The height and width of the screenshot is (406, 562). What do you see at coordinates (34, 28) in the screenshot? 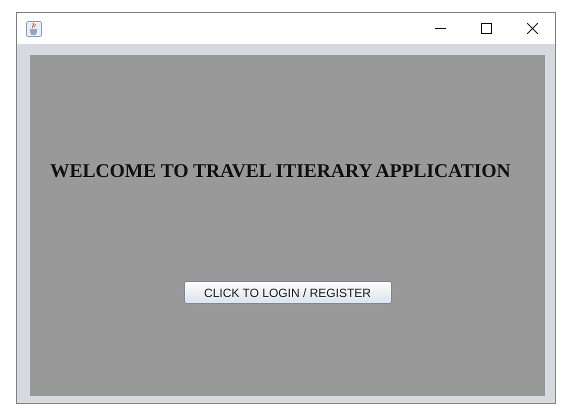
I see `coffee-cup-icon` at bounding box center [34, 28].